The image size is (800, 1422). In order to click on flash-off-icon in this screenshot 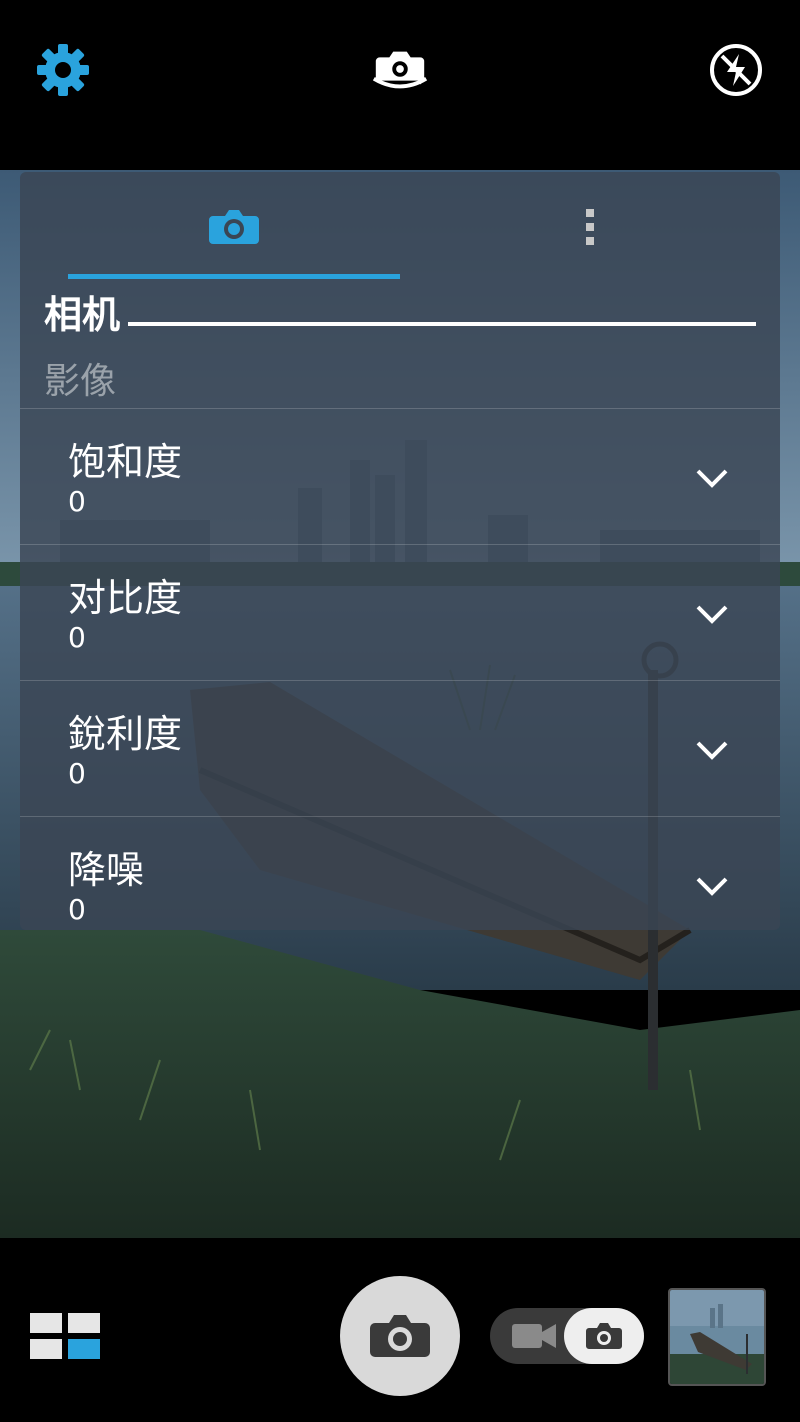, I will do `click(736, 70)`.